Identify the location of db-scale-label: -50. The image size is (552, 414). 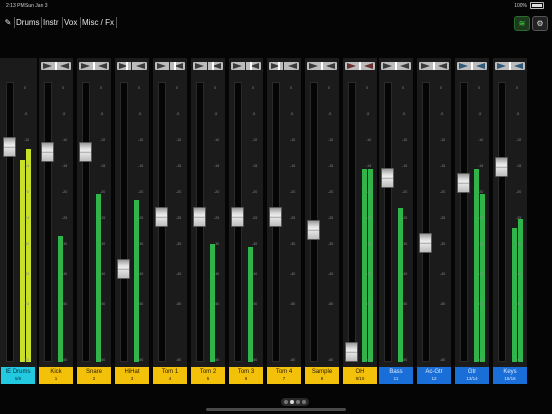
(519, 304).